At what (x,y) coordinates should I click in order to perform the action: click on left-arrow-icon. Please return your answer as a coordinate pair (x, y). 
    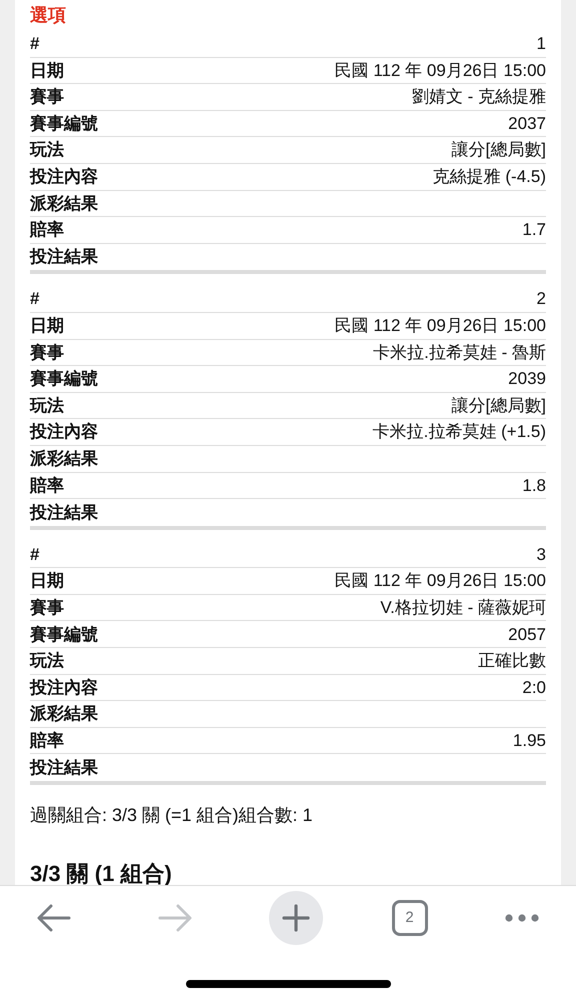
    Looking at the image, I should click on (54, 918).